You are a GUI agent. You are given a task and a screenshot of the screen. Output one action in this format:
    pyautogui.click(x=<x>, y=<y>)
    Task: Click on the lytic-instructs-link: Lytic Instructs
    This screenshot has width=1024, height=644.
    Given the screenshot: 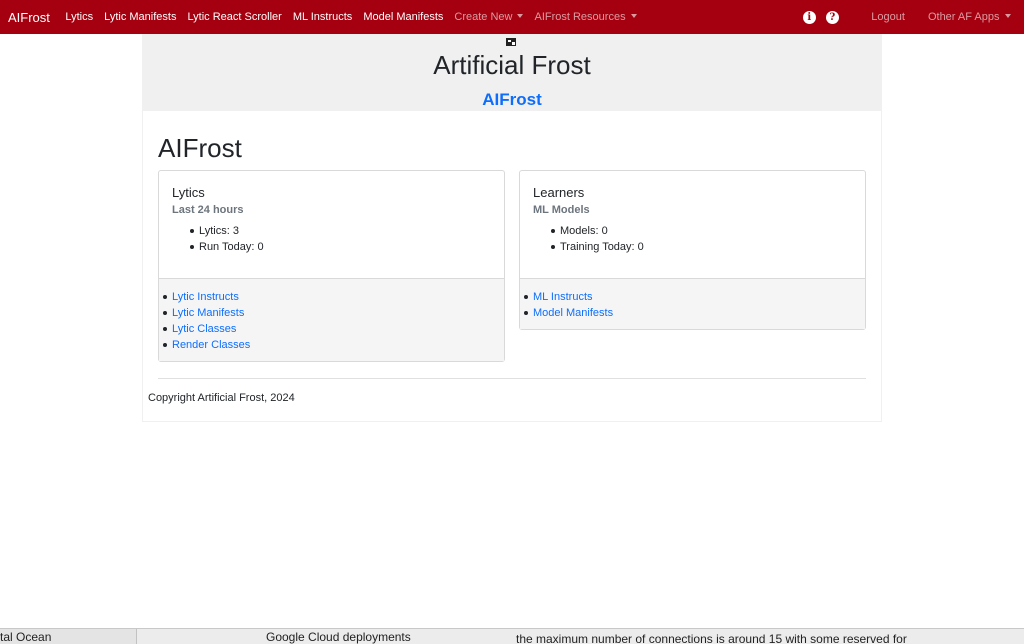 What is the action you would take?
    pyautogui.click(x=333, y=297)
    